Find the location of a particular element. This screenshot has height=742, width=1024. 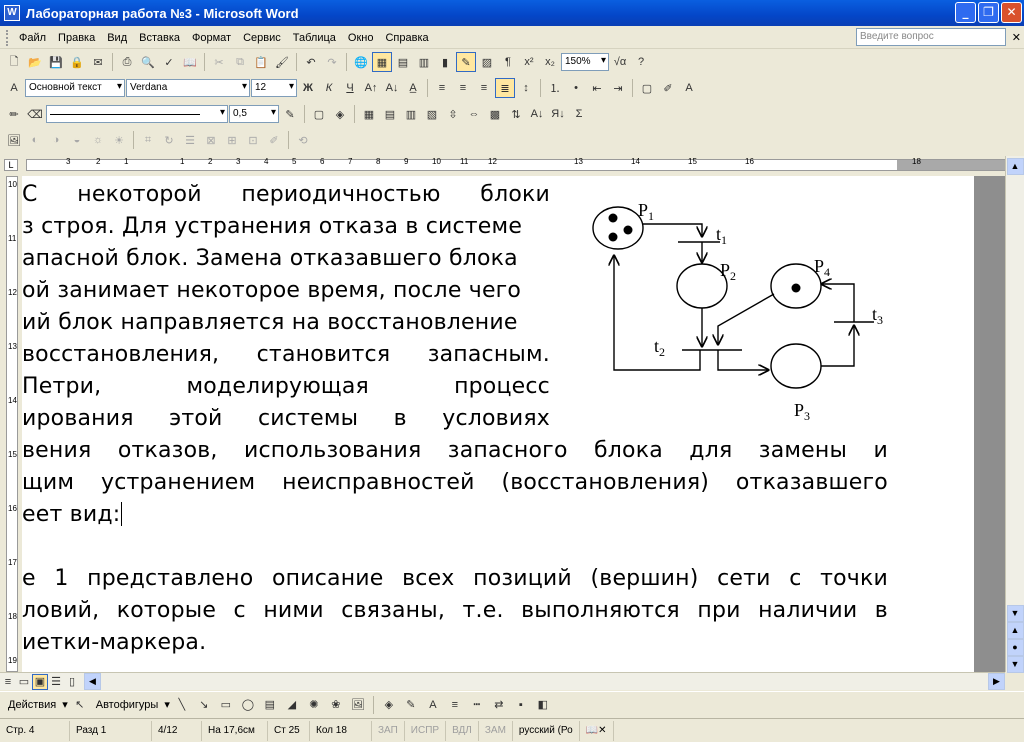

print-icon: ⎙ is located at coordinates (127, 62).